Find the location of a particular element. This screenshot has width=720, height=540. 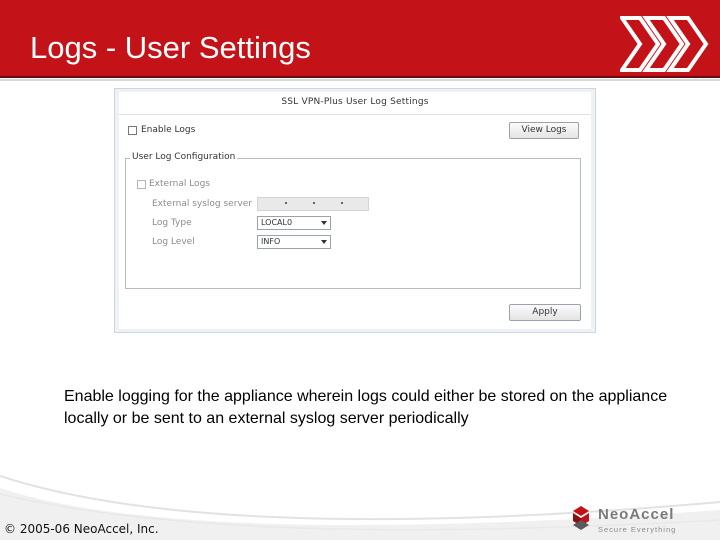

apply-button: Apply is located at coordinates (545, 312).